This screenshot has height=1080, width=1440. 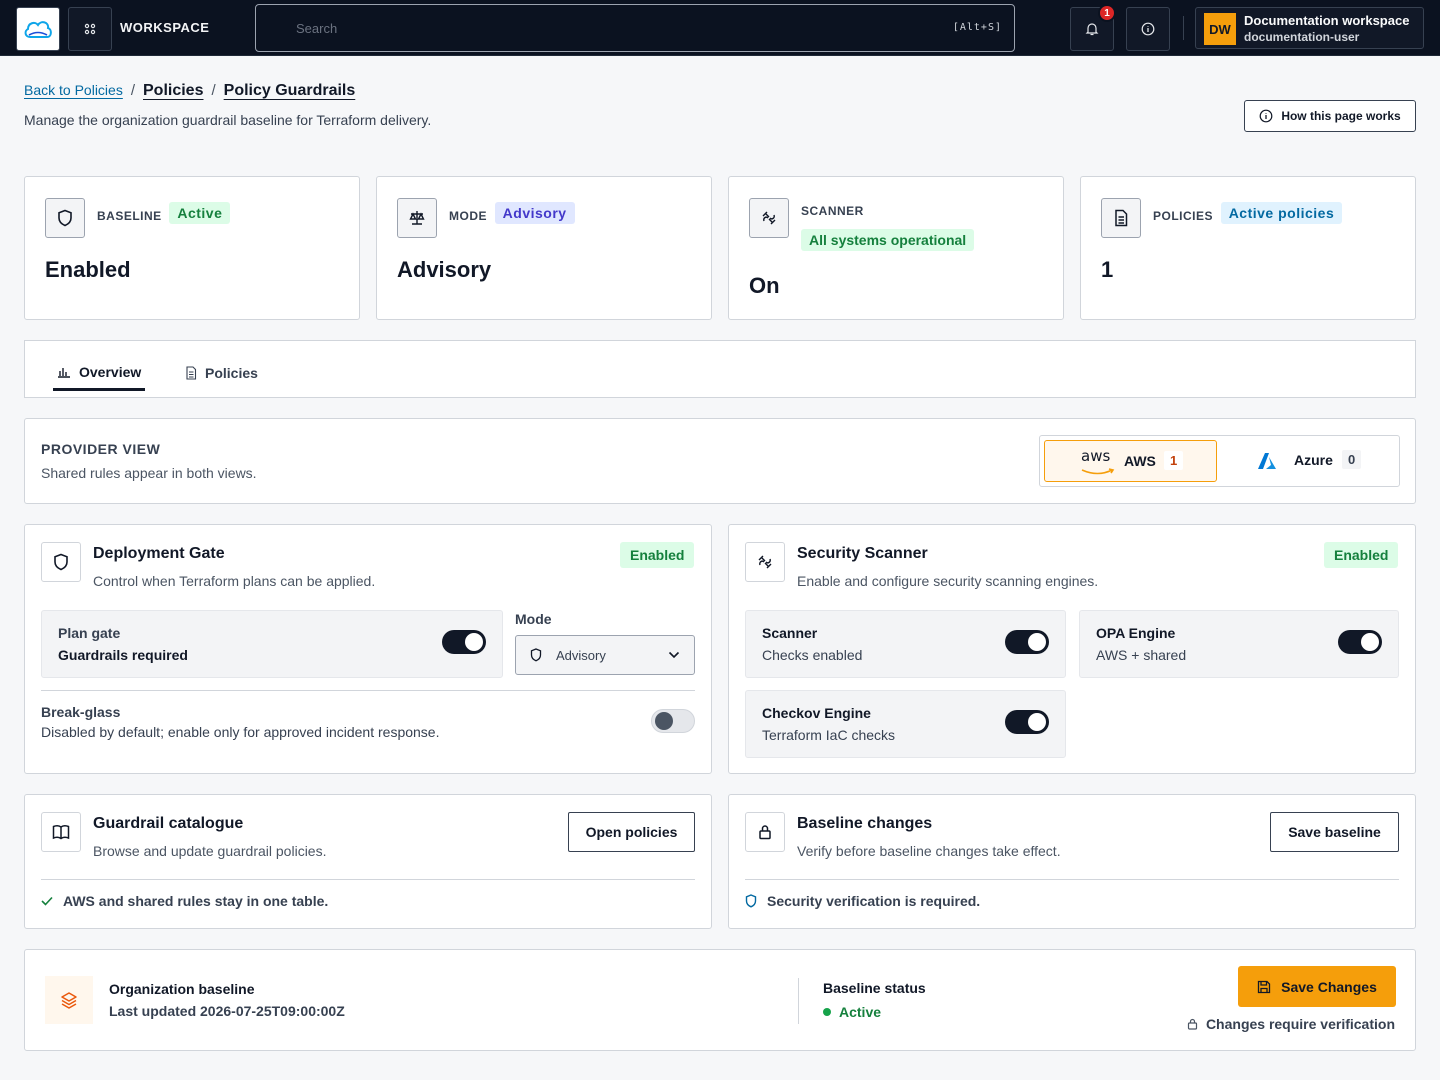 I want to click on tab-policies: Policies, so click(x=221, y=373).